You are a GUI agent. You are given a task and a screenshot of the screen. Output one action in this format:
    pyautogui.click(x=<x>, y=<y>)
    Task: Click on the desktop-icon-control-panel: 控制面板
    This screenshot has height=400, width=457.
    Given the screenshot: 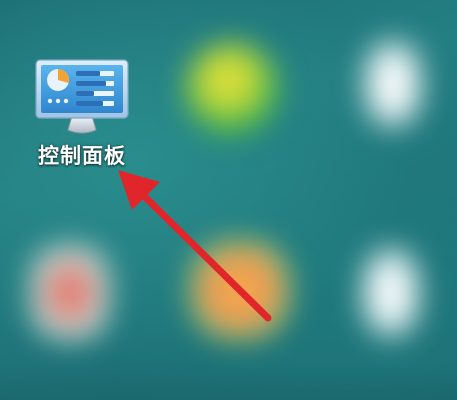 What is the action you would take?
    pyautogui.click(x=82, y=117)
    